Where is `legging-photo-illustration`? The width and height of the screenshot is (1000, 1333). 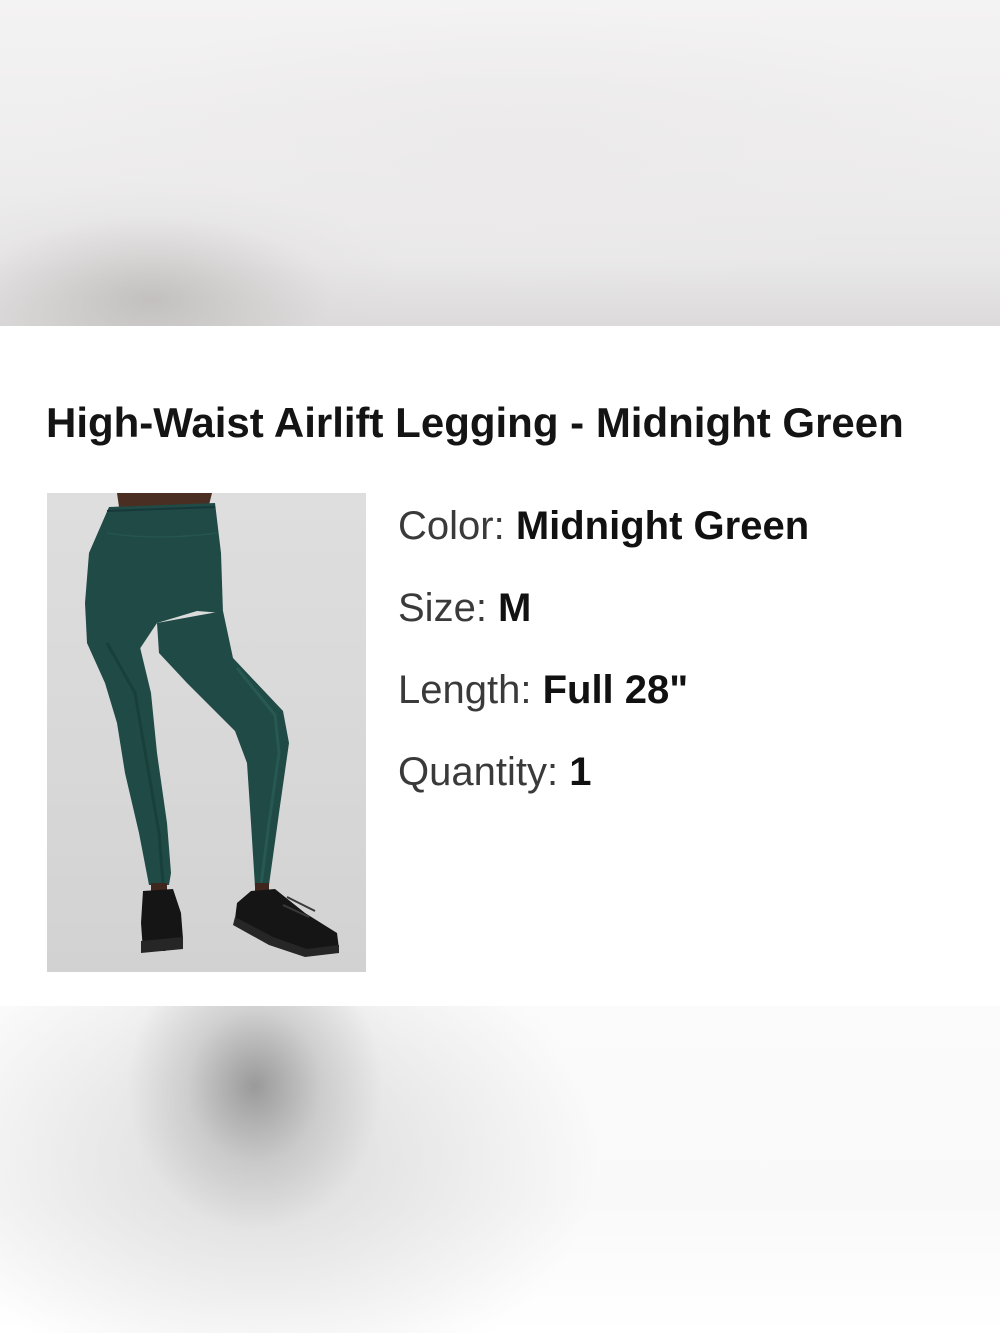 legging-photo-illustration is located at coordinates (212, 725).